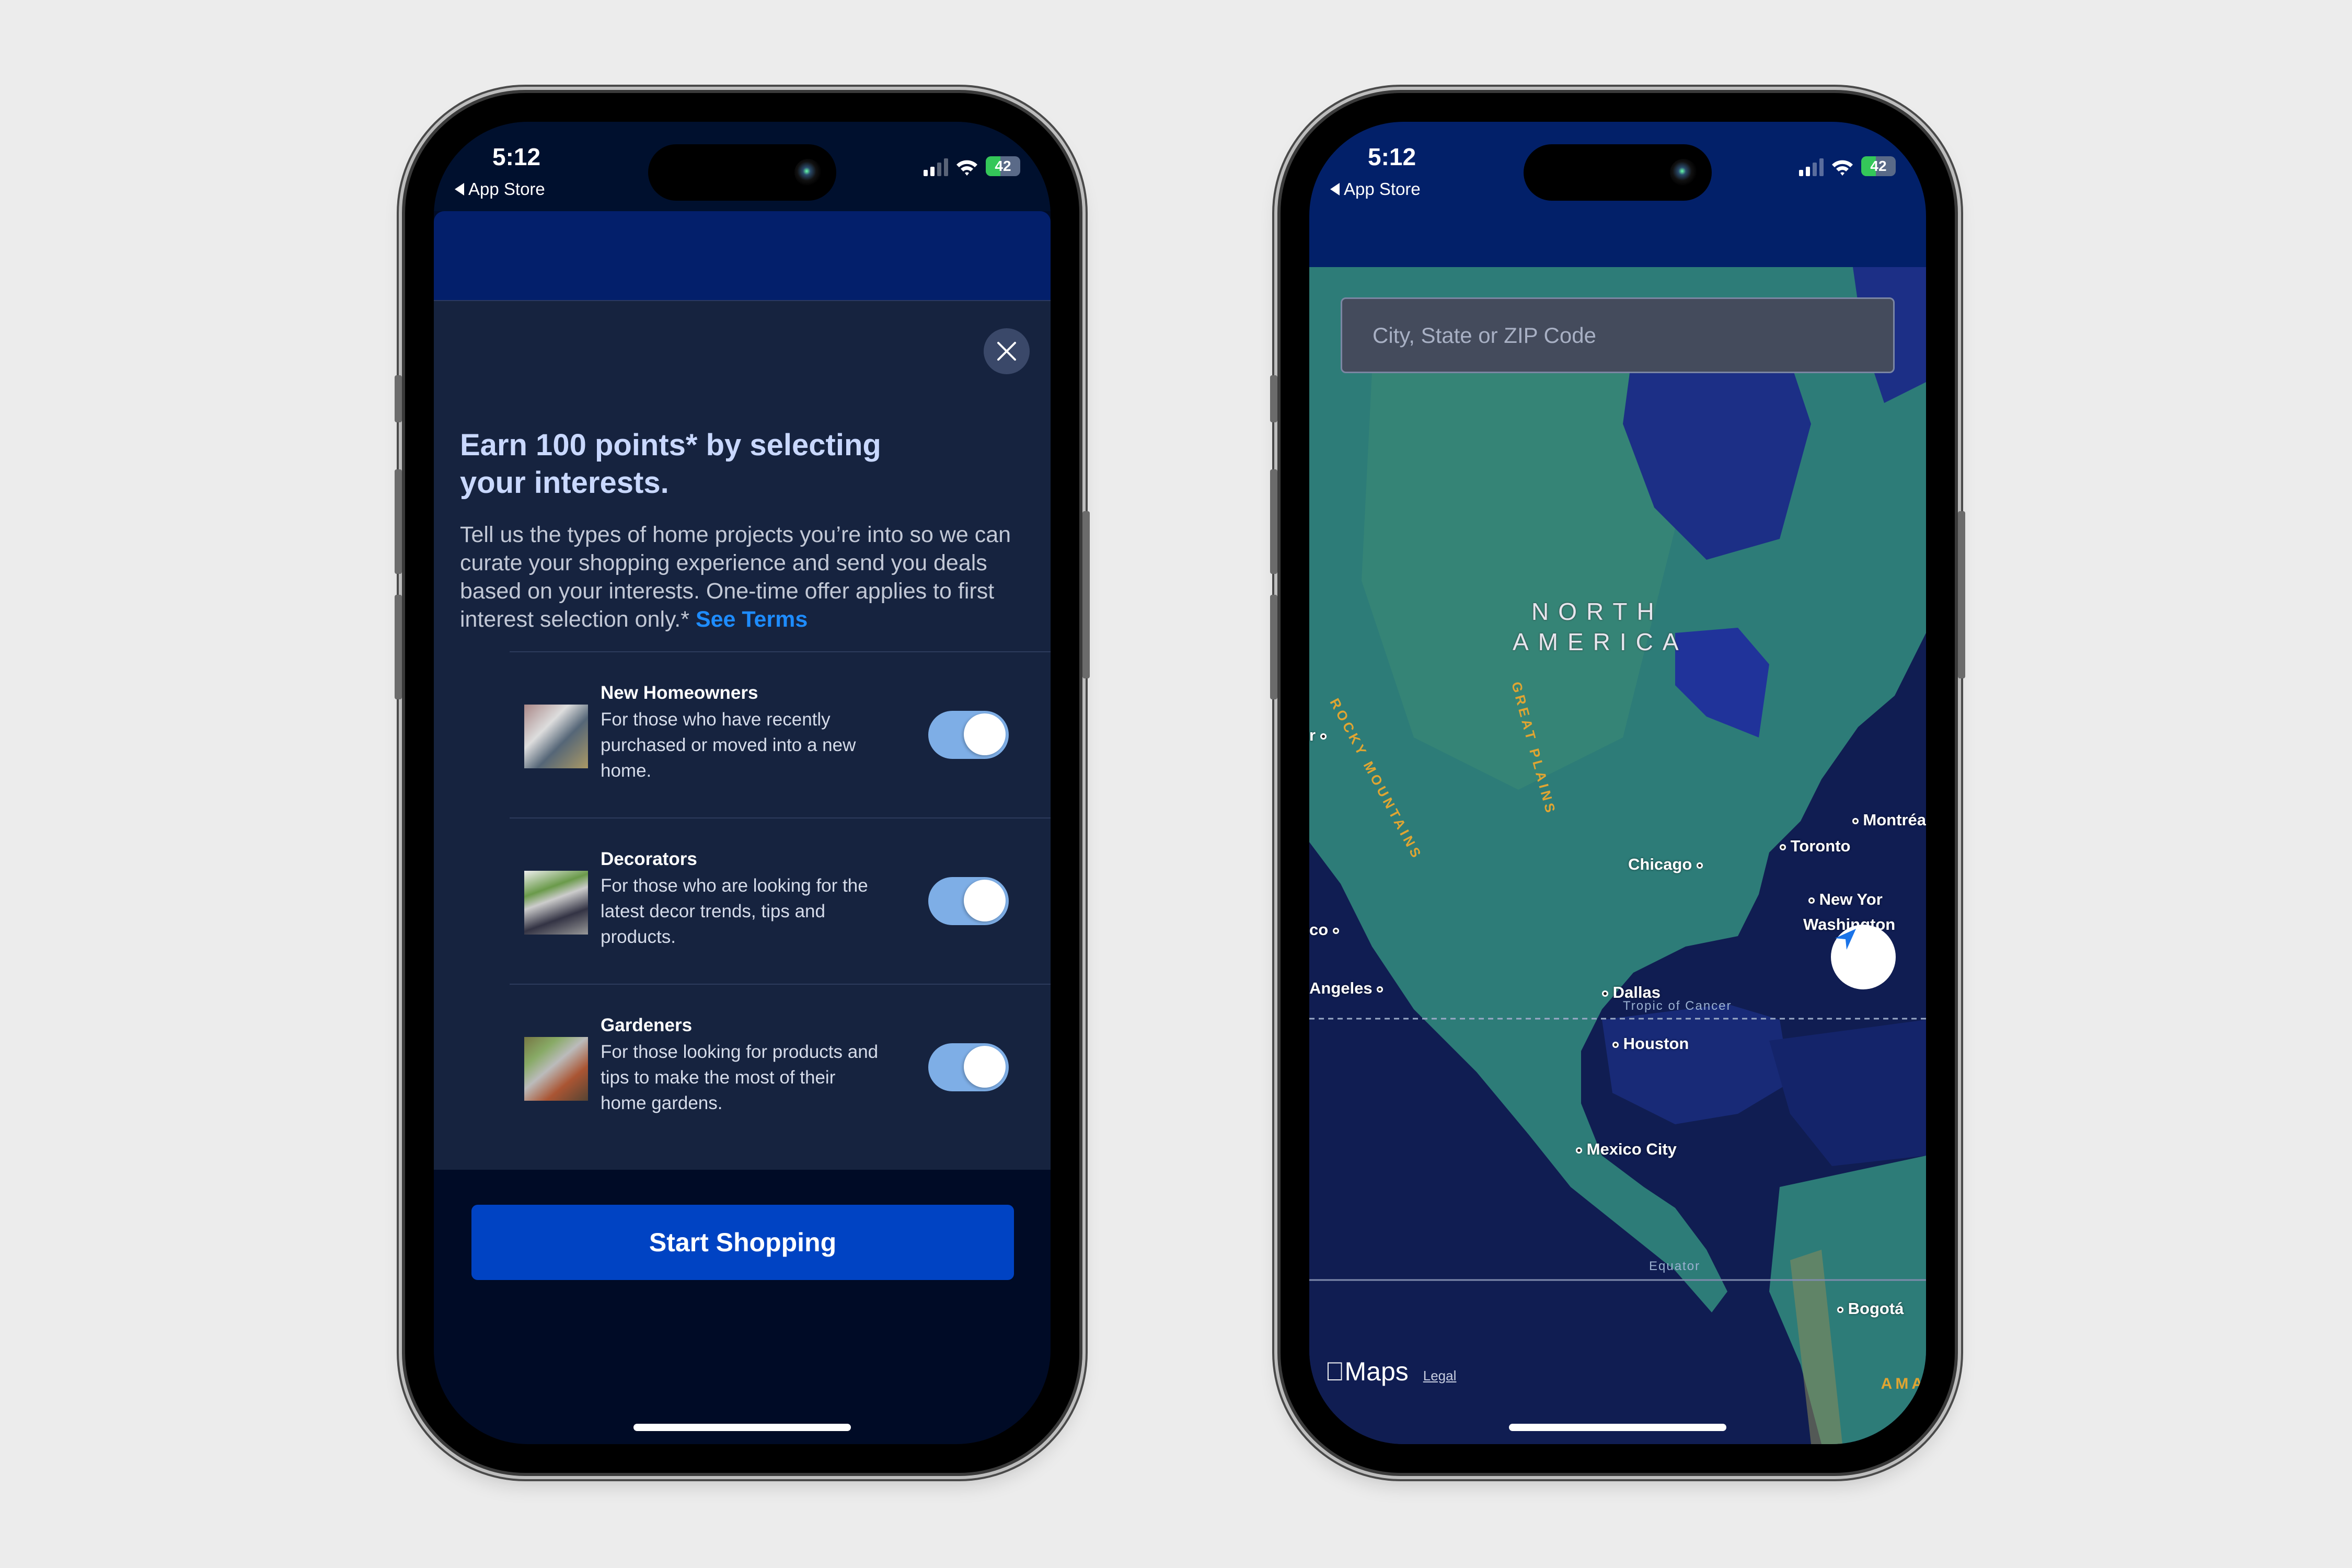  Describe the element at coordinates (1618, 335) in the screenshot. I see `location-search-input: City, State or ZIP Code` at that location.